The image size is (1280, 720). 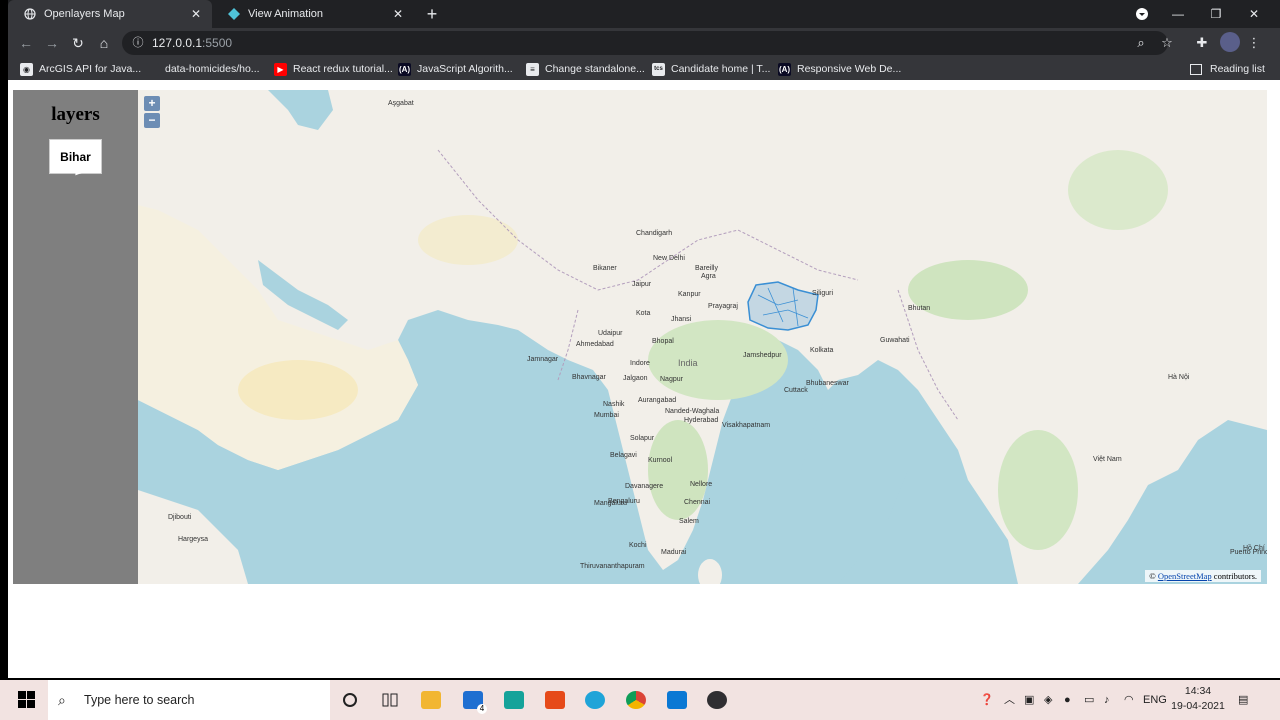 I want to click on map-label: Kanpur, so click(x=689, y=294).